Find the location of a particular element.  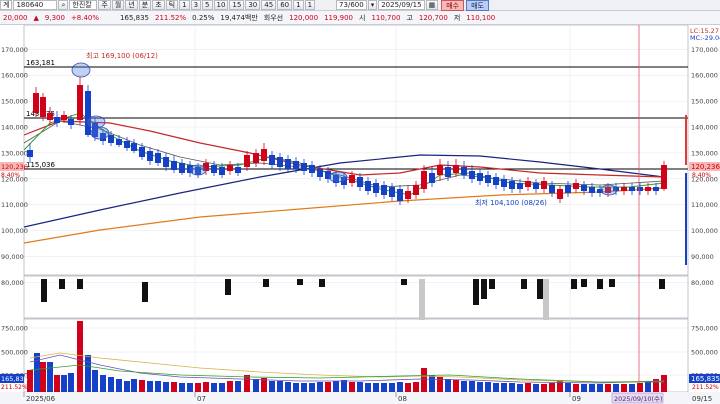

buy-button: 매수 is located at coordinates (453, 5).